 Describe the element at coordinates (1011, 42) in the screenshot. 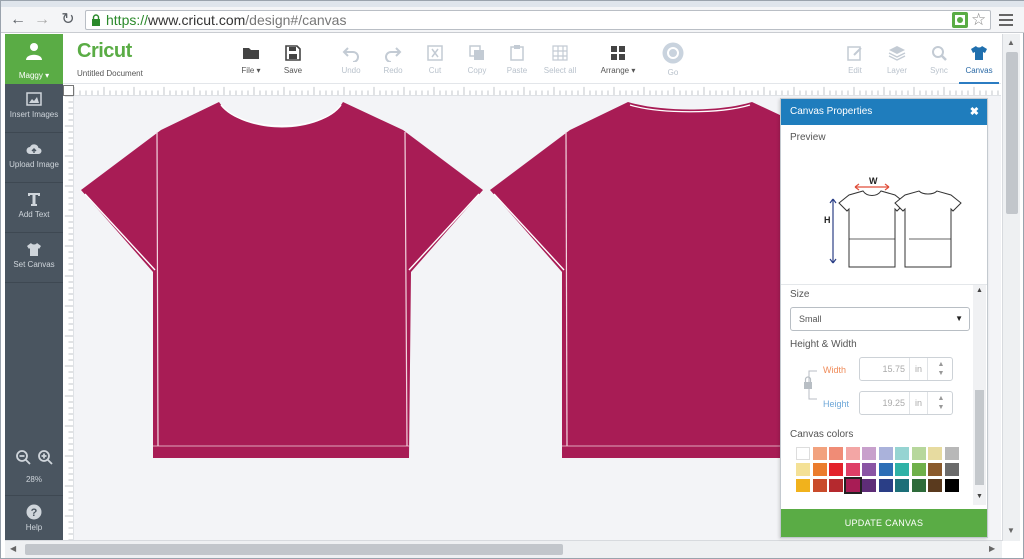

I see `scroll-up-icon: ▲` at that location.